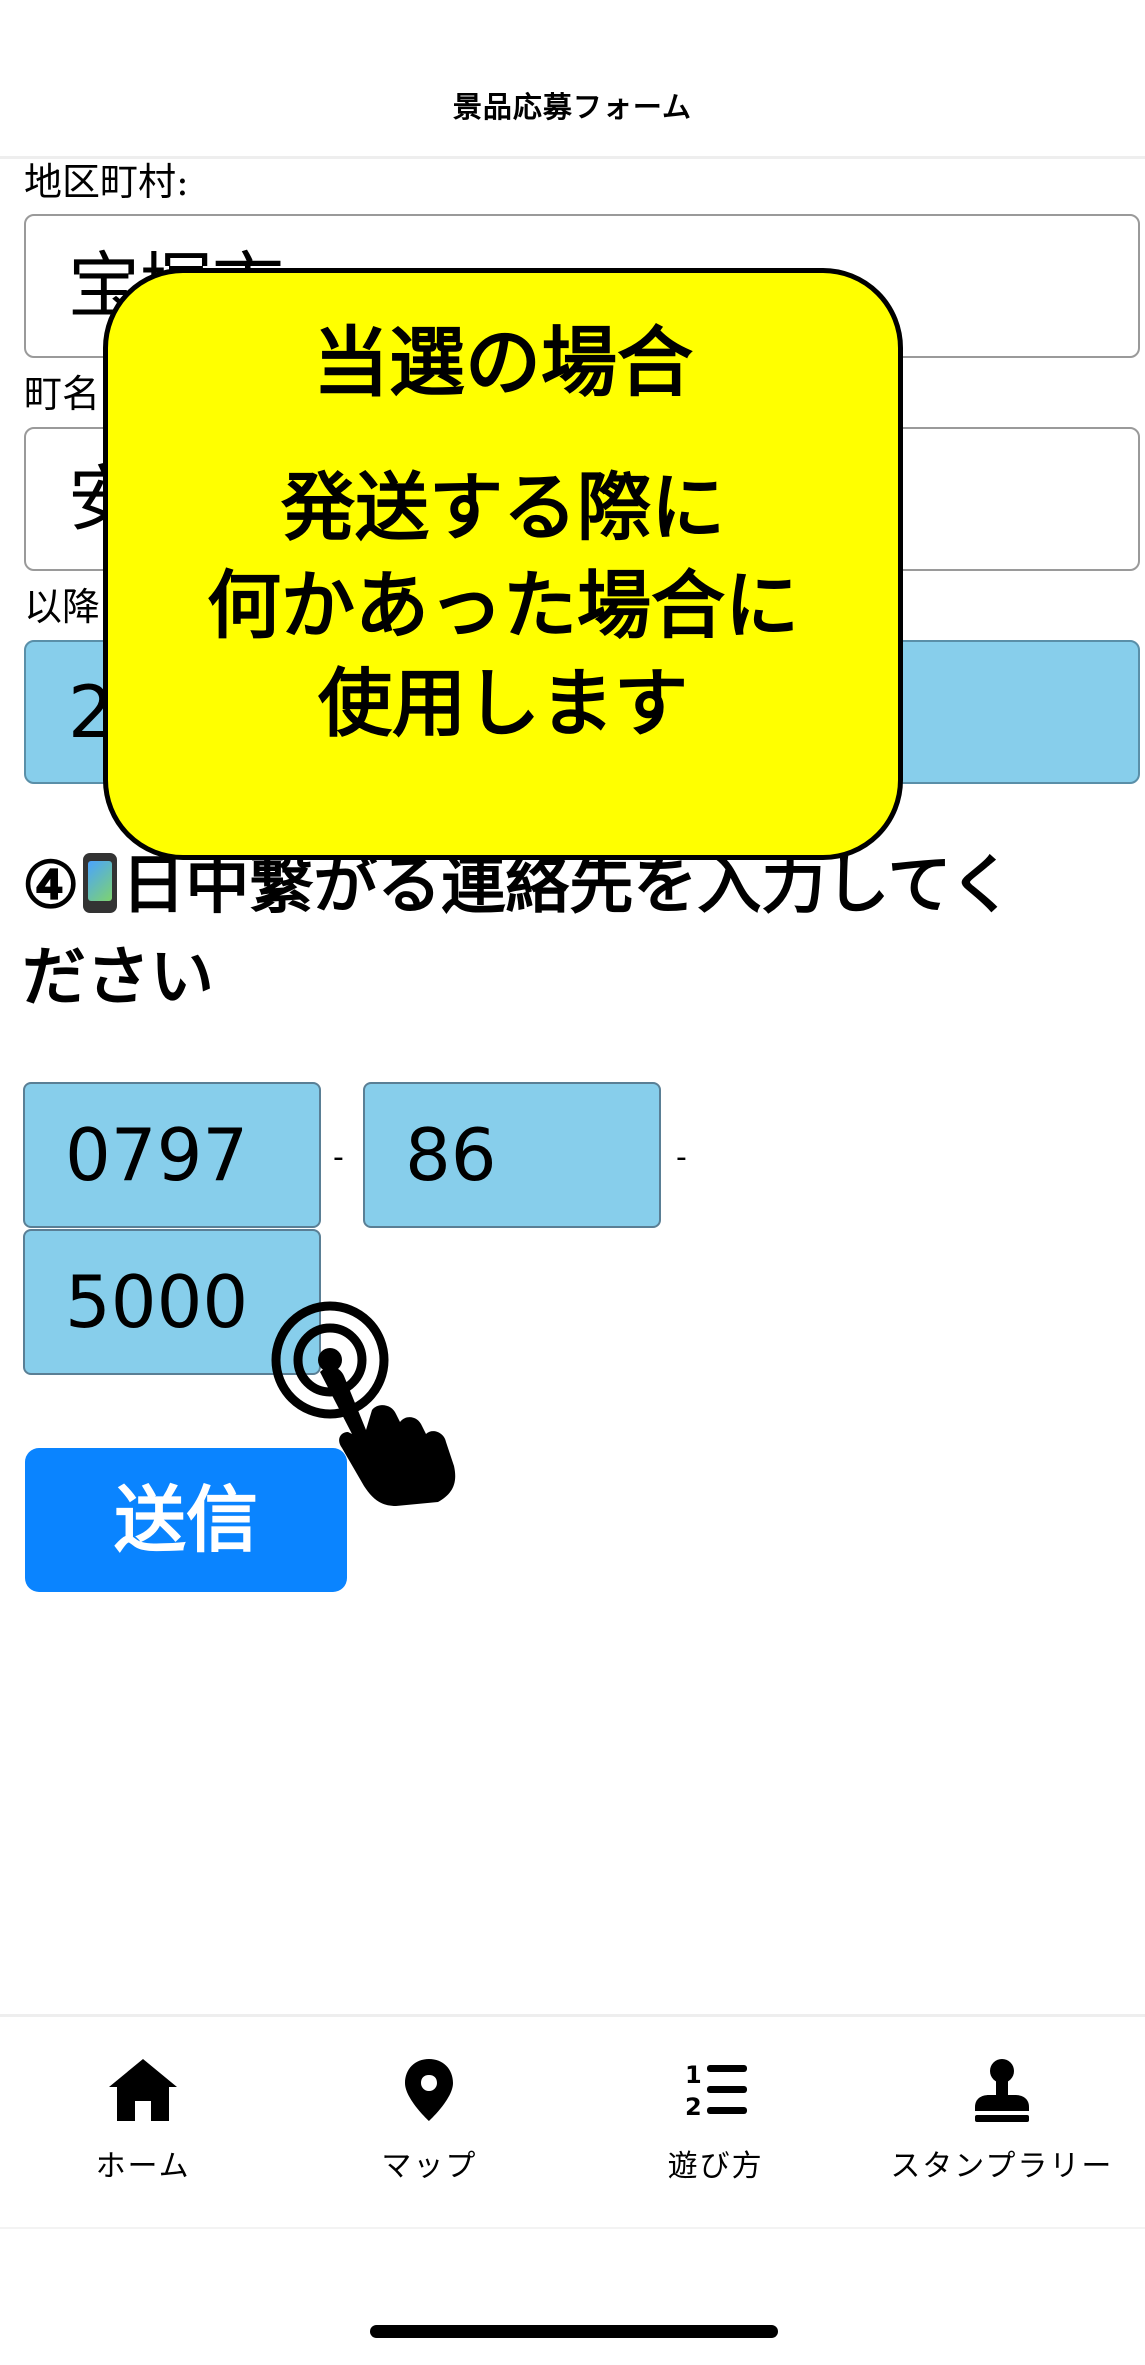 This screenshot has height=2365, width=1145. I want to click on tab-map: マップ, so click(429, 2122).